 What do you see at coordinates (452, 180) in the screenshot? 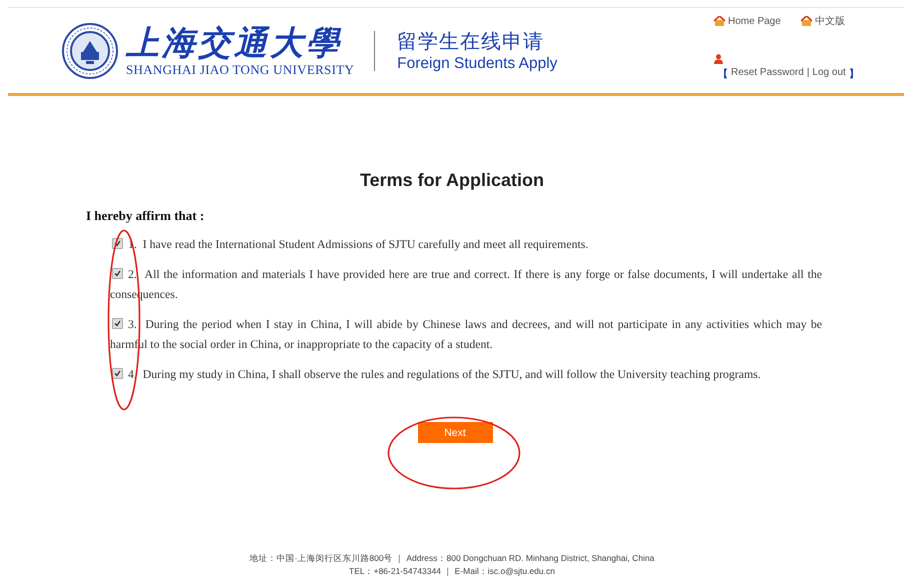
I see `page-title: Terms for Application` at bounding box center [452, 180].